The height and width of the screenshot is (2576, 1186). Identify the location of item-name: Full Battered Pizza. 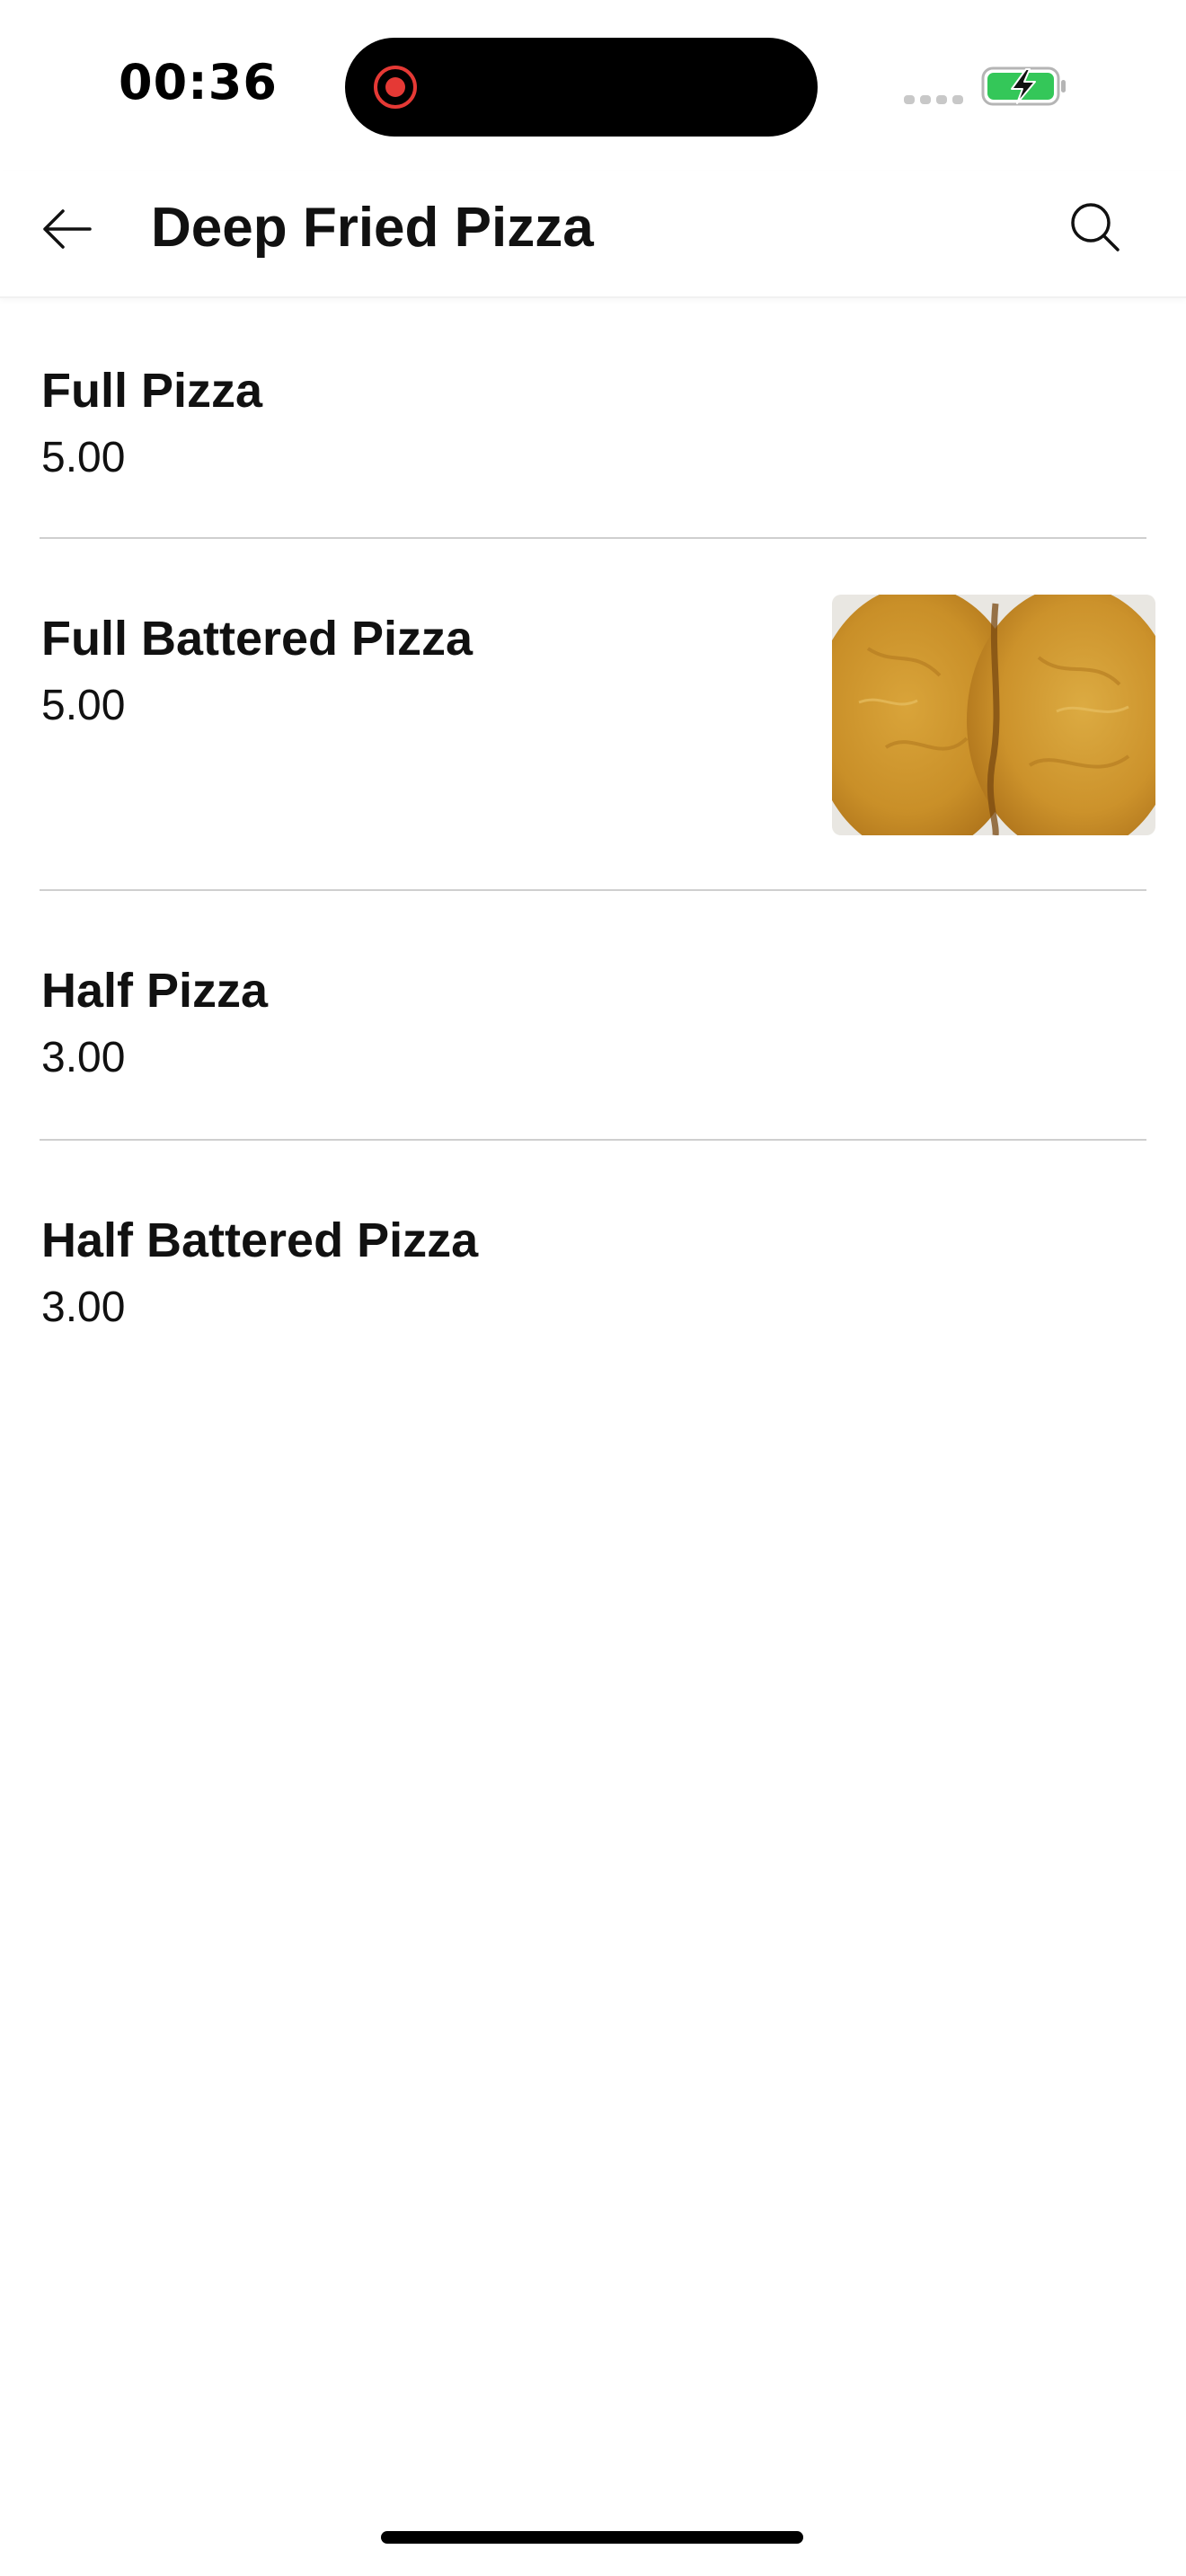
(257, 639).